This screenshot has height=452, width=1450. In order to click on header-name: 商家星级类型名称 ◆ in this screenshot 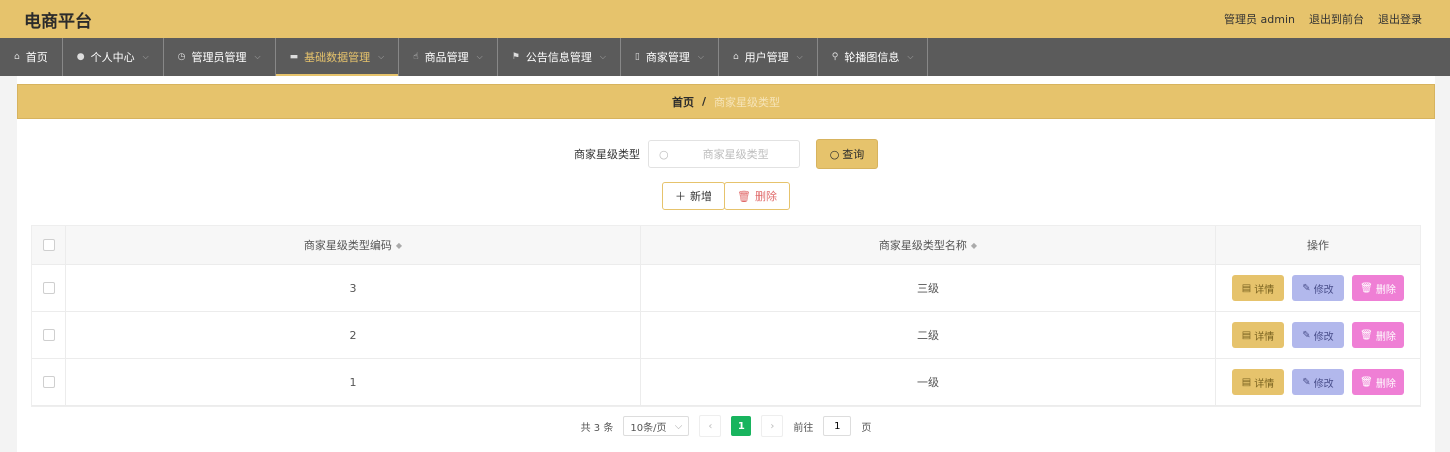, I will do `click(928, 245)`.